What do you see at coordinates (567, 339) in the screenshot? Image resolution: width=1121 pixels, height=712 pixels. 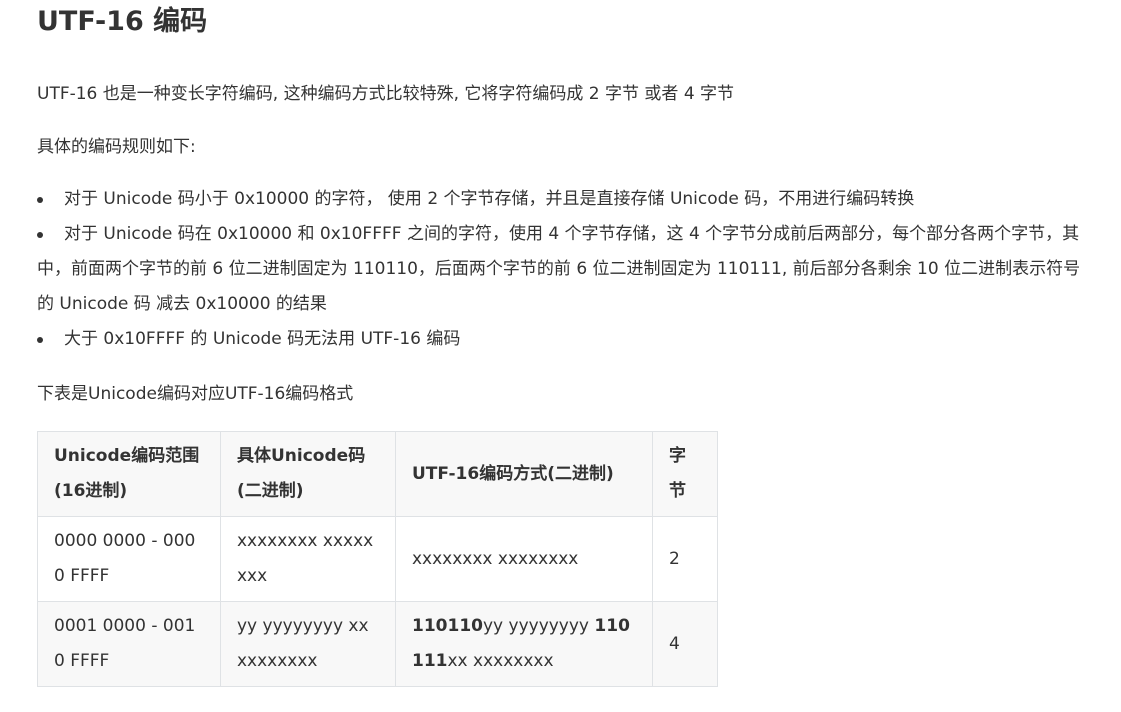 I see `list-item: 大于 0x10FFFF 的 Unicode 码无法用 UTF-16 编码` at bounding box center [567, 339].